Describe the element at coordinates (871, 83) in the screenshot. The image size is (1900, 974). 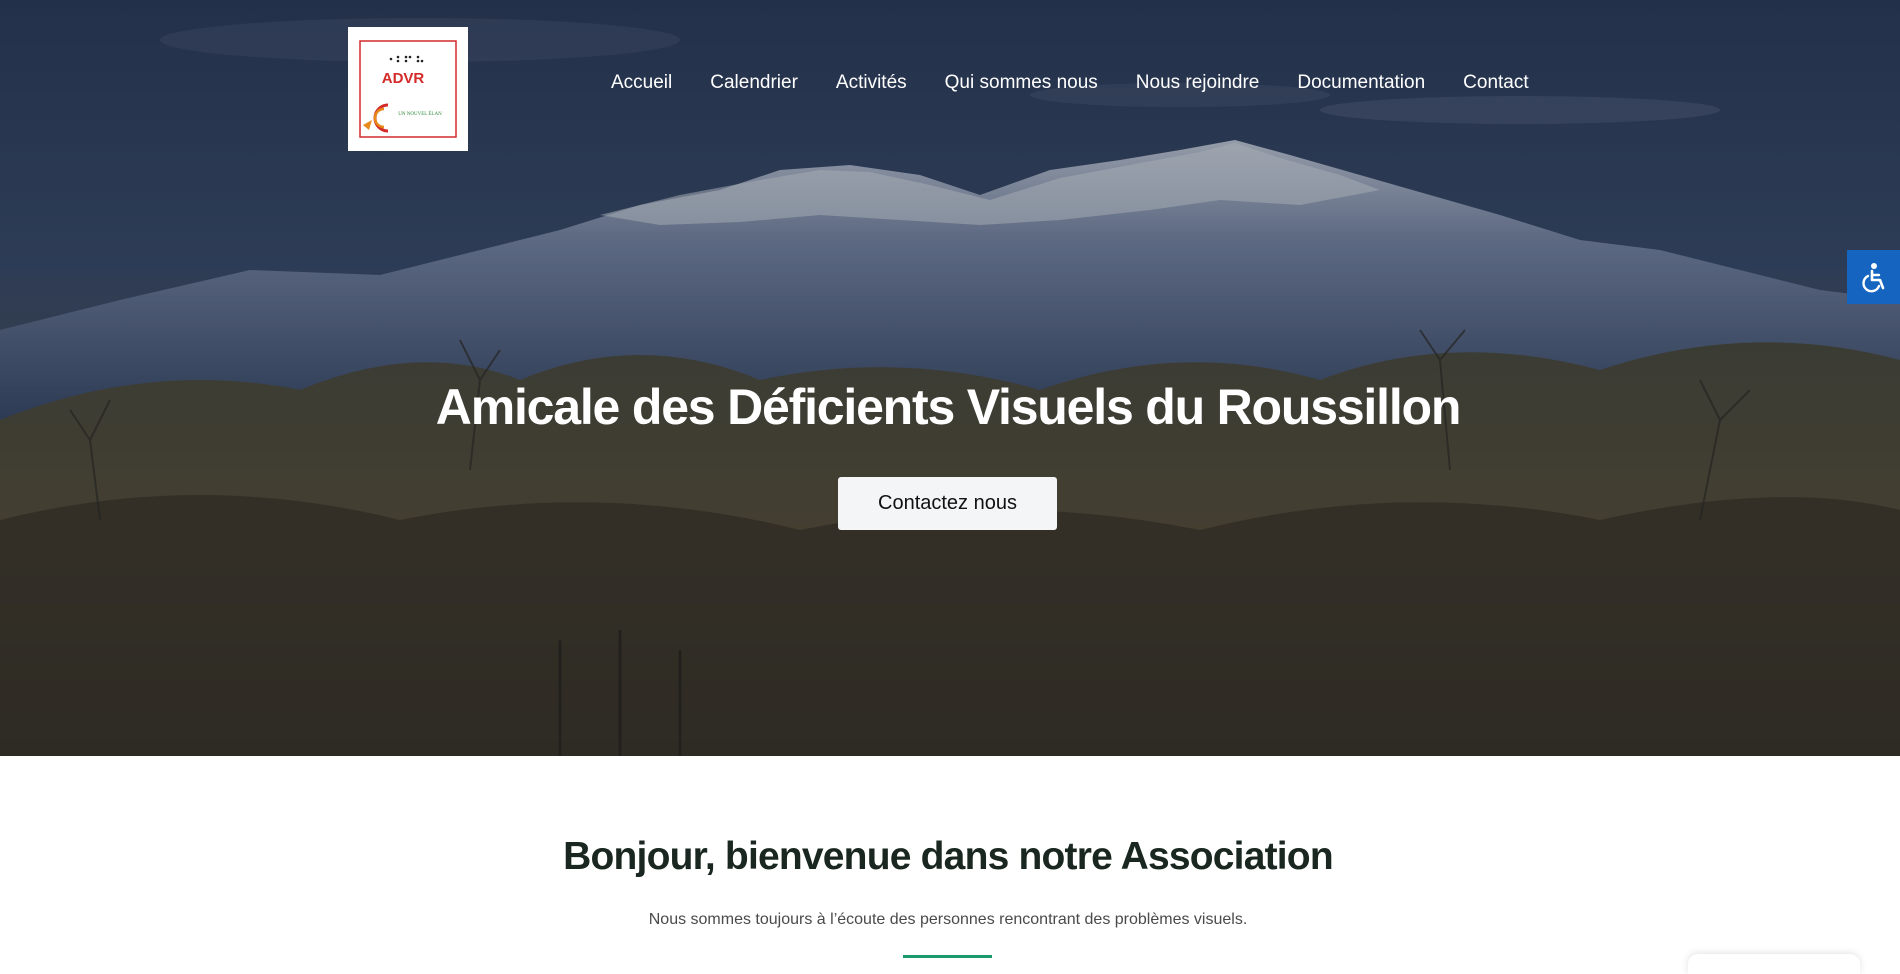
I see `nav-item-activites: Activités` at that location.